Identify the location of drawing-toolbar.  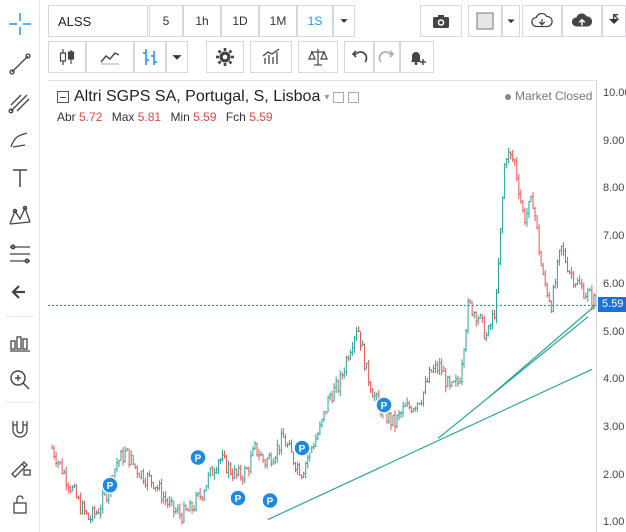
(20, 266).